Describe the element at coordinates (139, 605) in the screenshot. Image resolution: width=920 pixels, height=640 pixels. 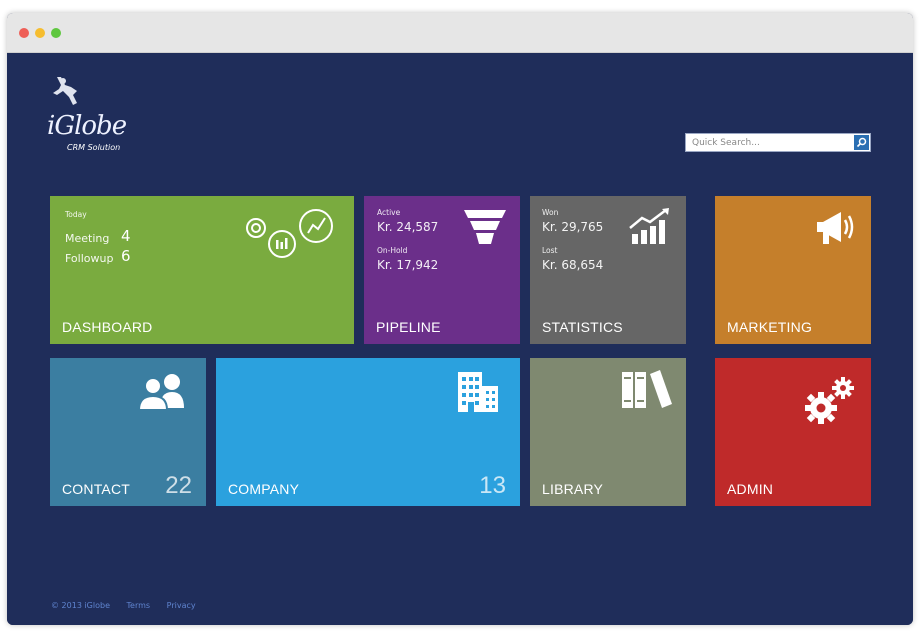
I see `footer-terms-link: Terms` at that location.